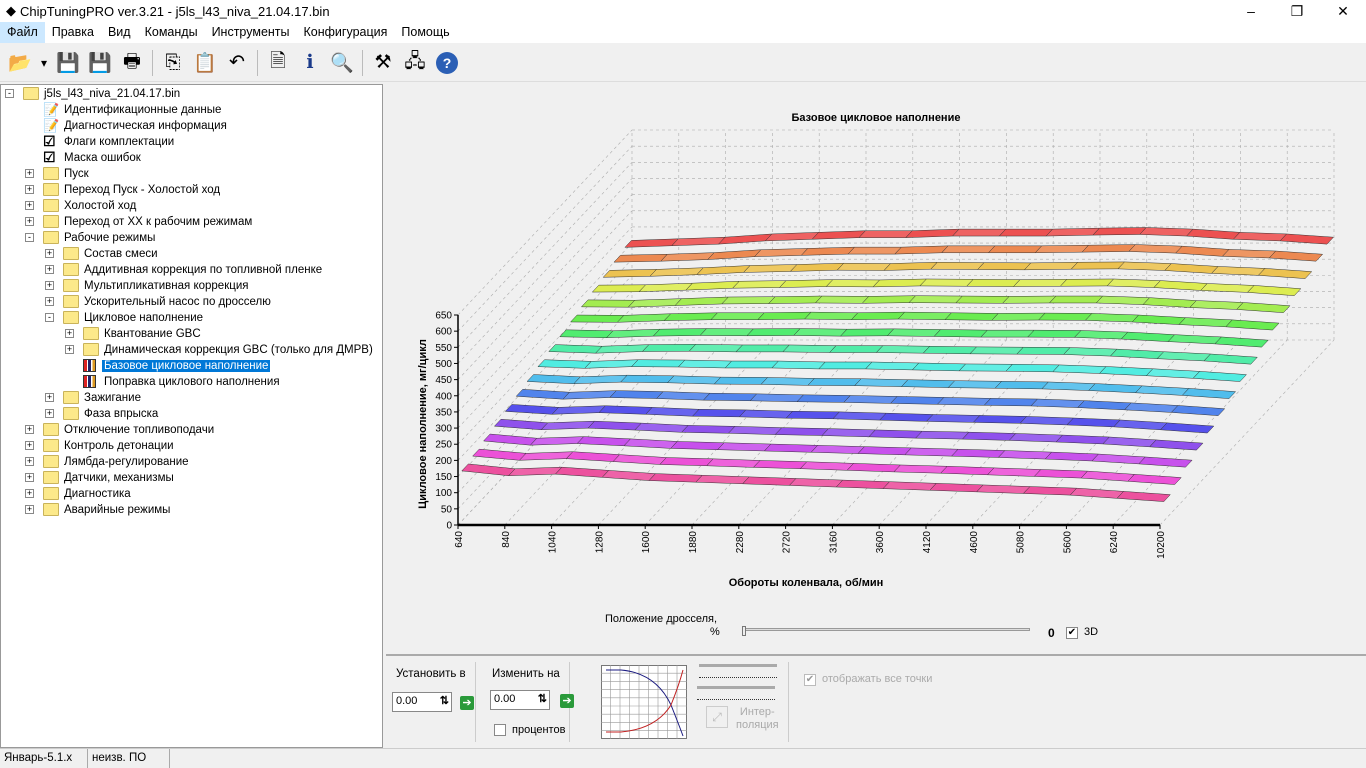 Image resolution: width=1366 pixels, height=768 pixels. Describe the element at coordinates (191, 382) in the screenshot. I see `tree-item: Поправка циклового наполнения` at that location.